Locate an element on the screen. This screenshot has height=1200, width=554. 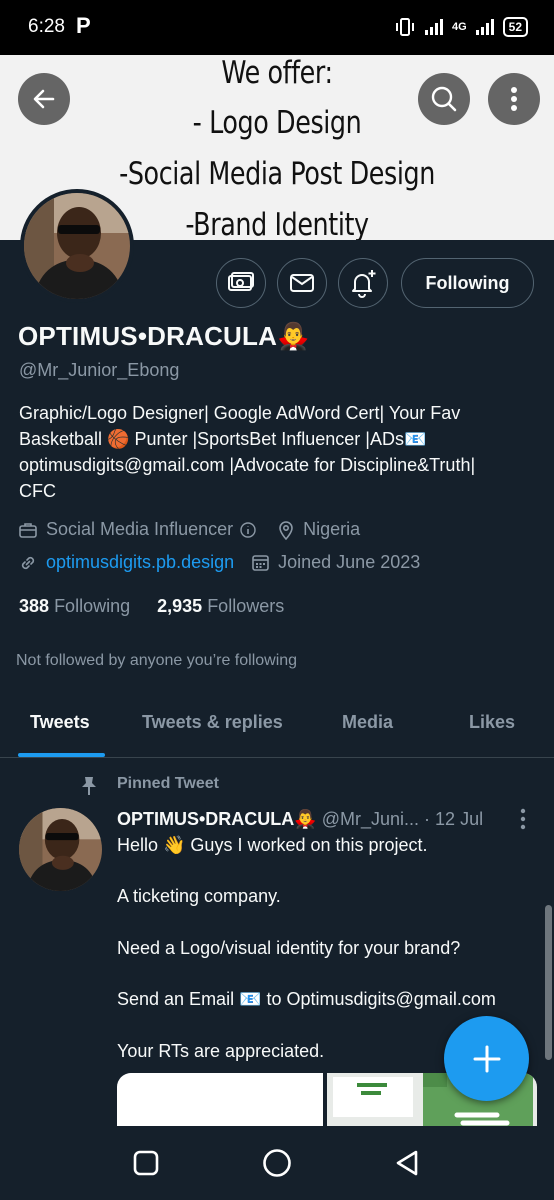
back-button is located at coordinates (44, 99).